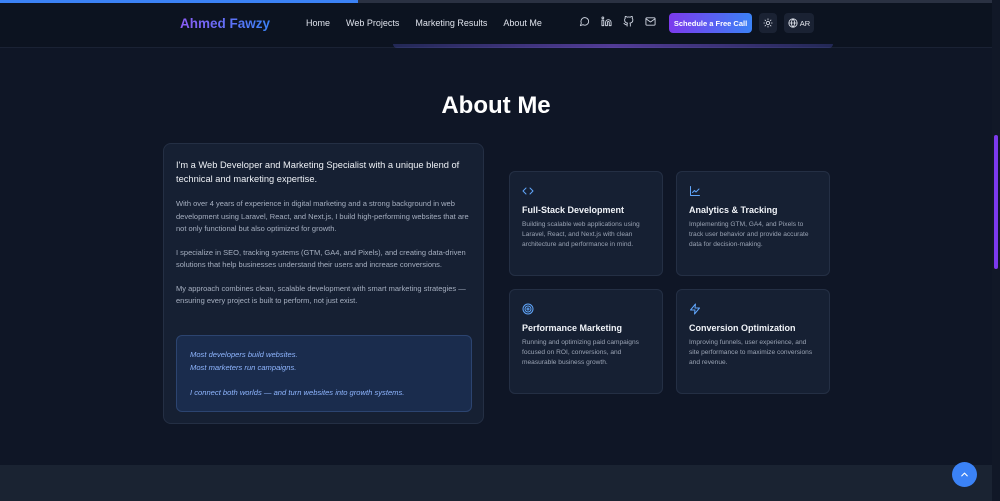 This screenshot has height=501, width=1000. I want to click on whatsapp-icon, so click(584, 21).